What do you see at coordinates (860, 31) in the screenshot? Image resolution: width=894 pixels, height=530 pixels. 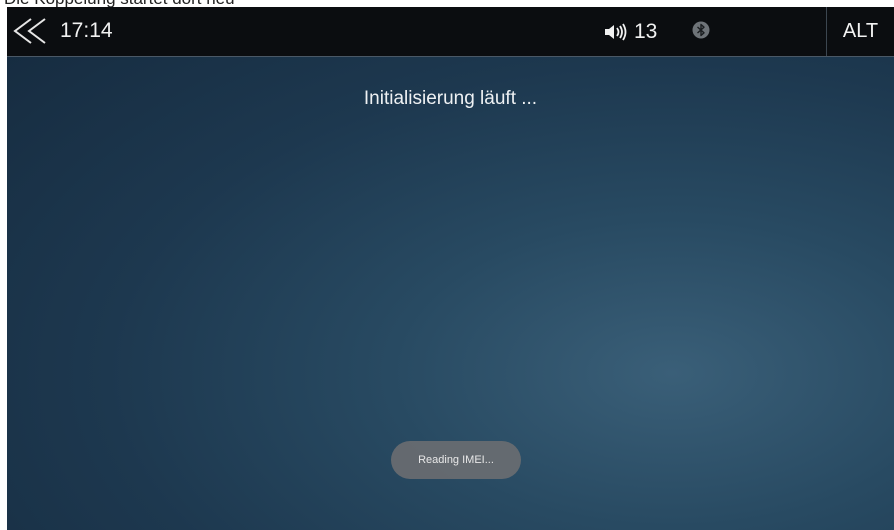 I see `alt-button: ALT` at bounding box center [860, 31].